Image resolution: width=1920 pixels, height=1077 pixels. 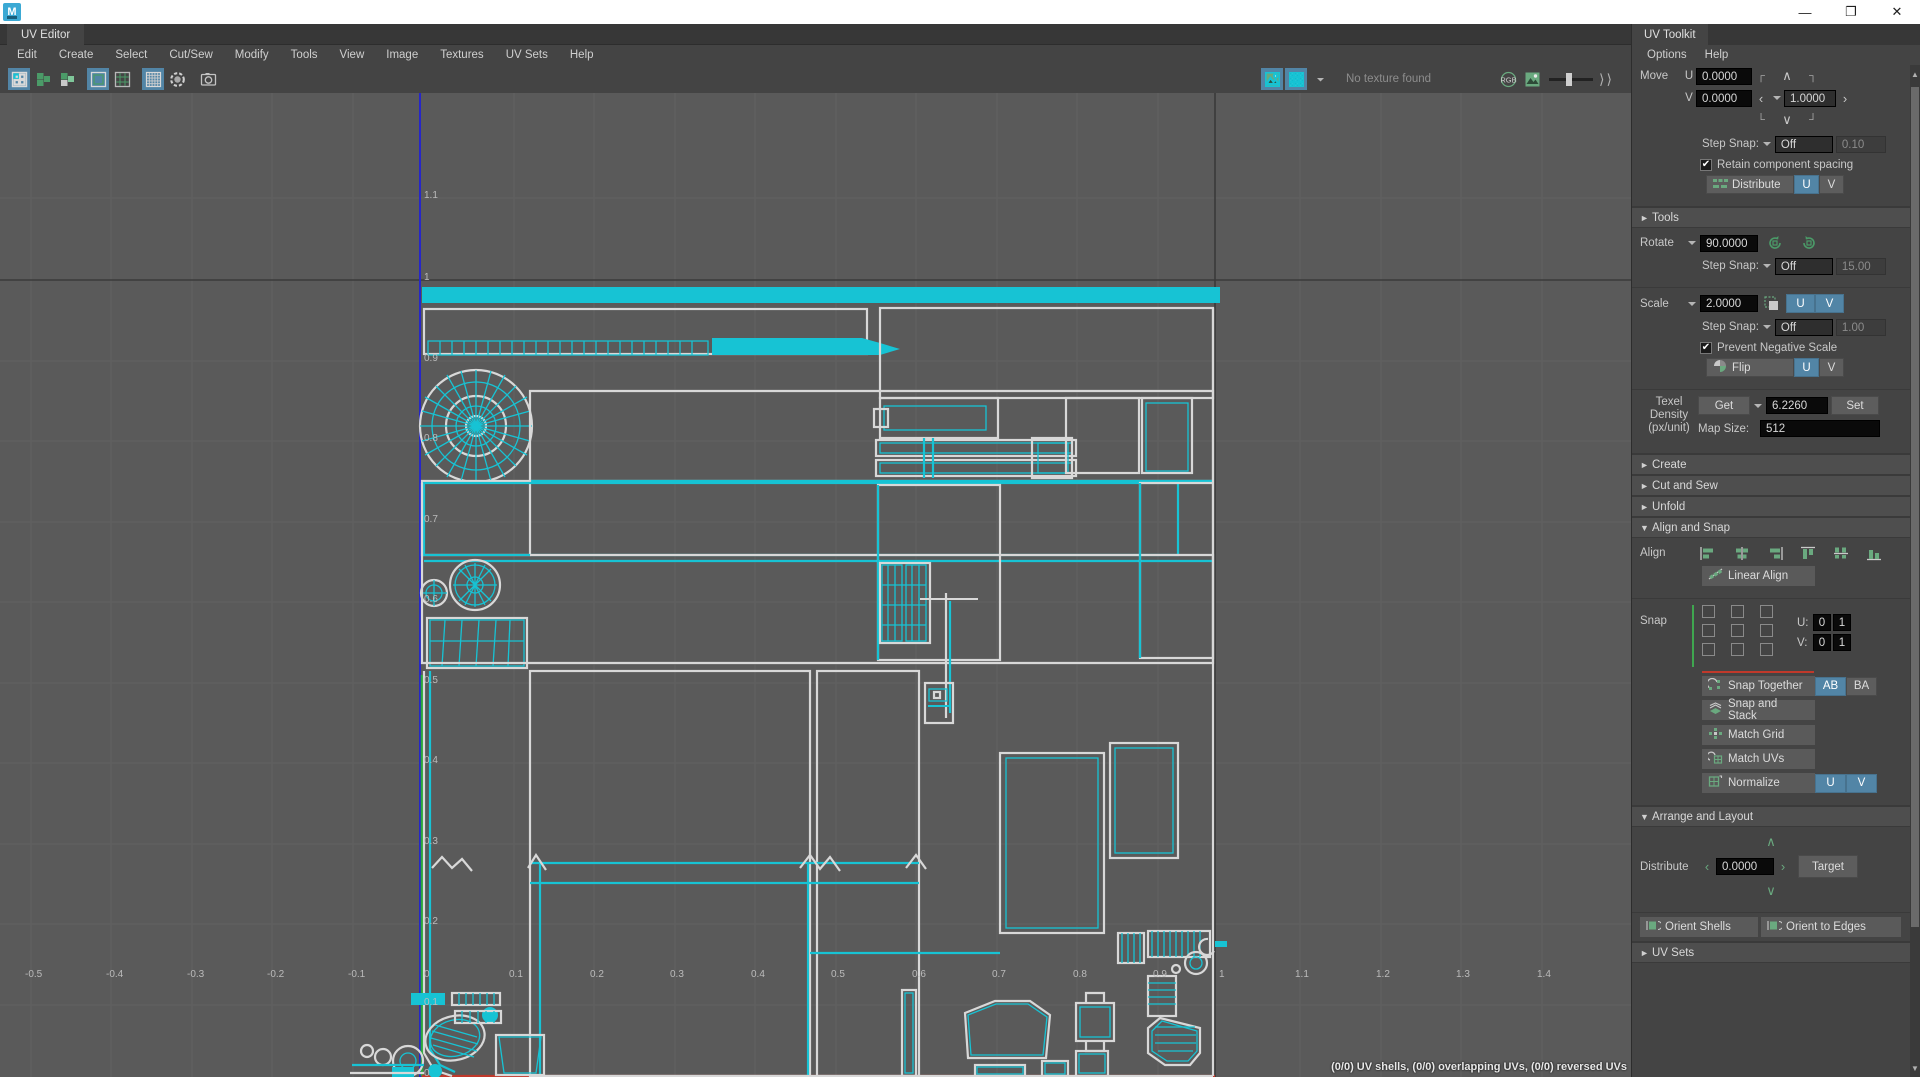 I want to click on move-up-button: ∧, so click(x=1787, y=76).